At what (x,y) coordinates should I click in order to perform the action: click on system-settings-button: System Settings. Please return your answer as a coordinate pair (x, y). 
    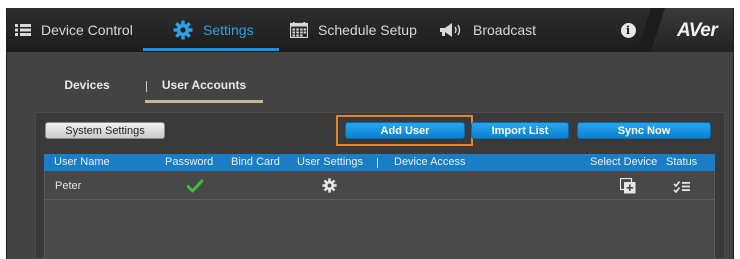
    Looking at the image, I should click on (105, 130).